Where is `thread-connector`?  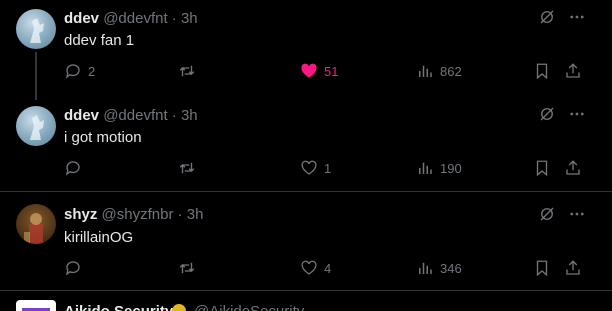
thread-connector is located at coordinates (36, 76).